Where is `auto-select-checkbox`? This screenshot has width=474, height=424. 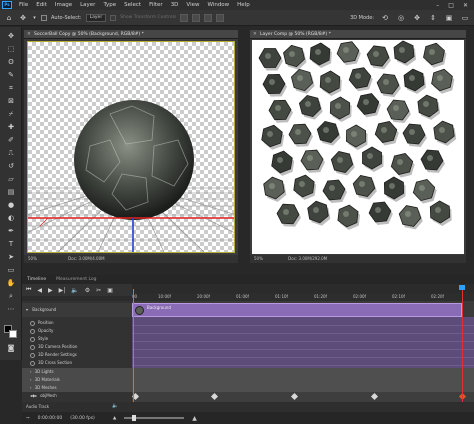
auto-select-checkbox is located at coordinates (44, 17).